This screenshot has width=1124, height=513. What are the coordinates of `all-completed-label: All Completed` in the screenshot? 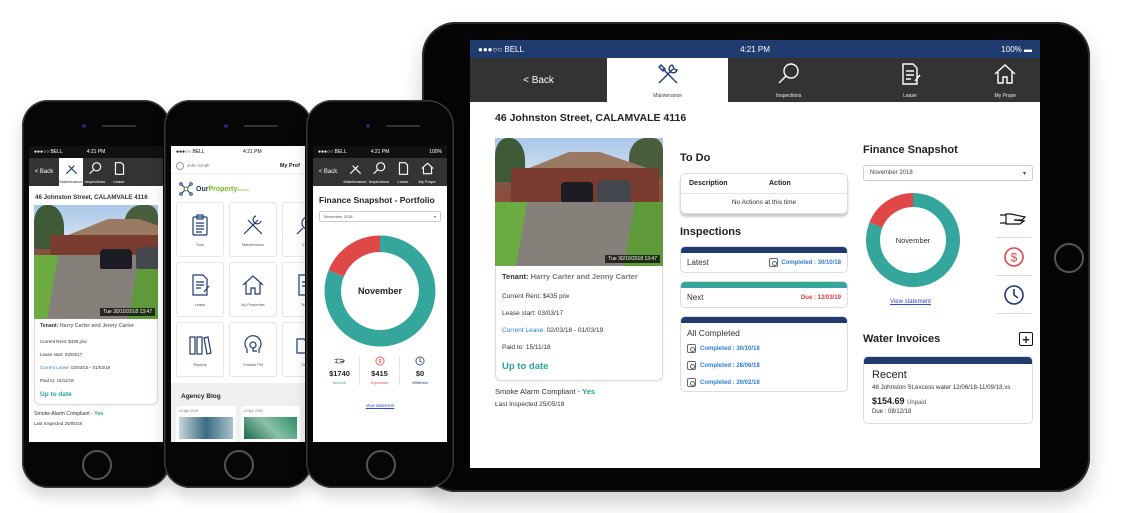 It's located at (713, 333).